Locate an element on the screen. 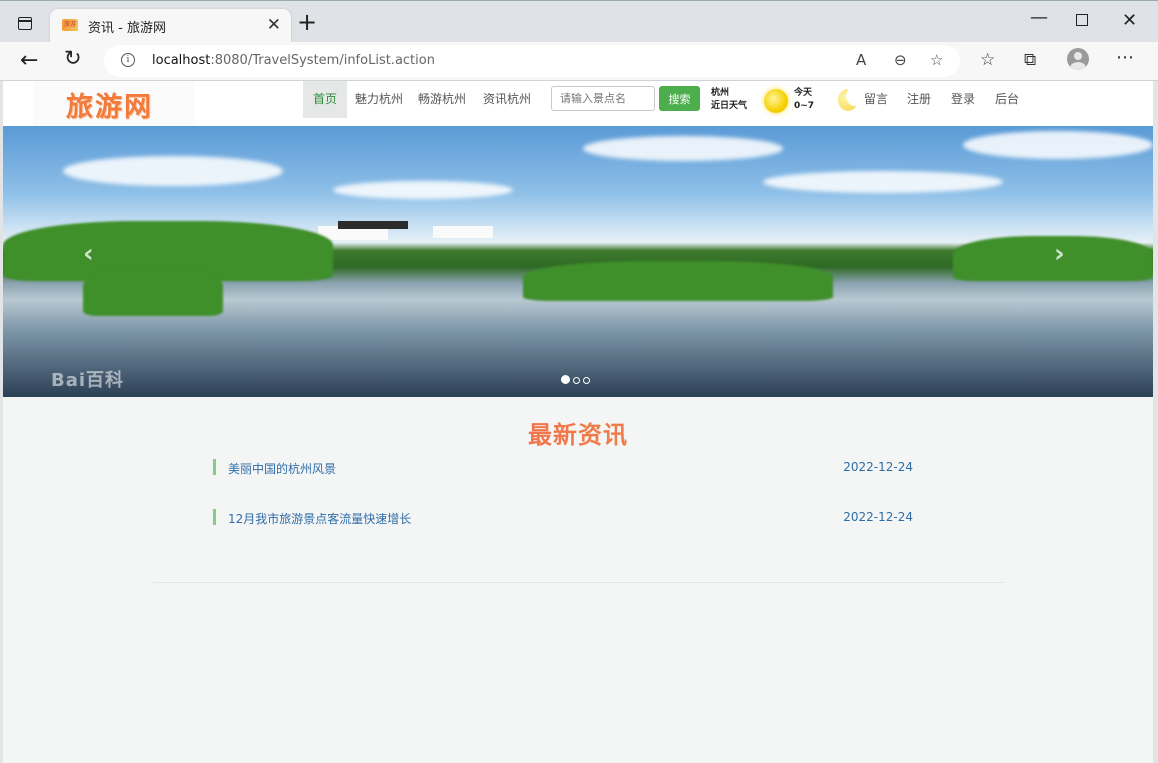  browser-tab: 旅游 资讯 - 旅游网 ✕ is located at coordinates (170, 26).